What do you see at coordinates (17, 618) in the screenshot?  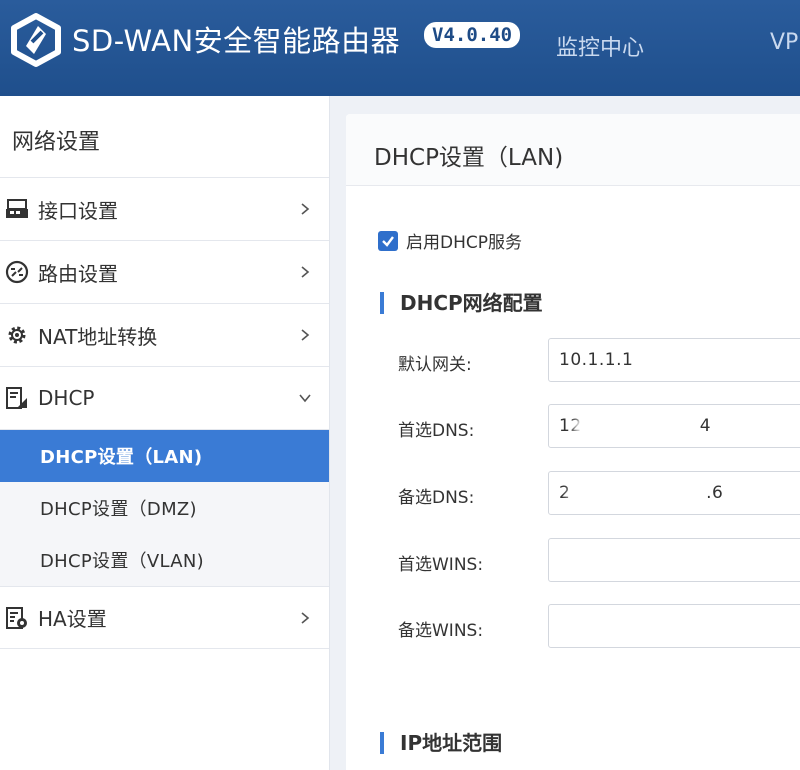 I see `ha-icon` at bounding box center [17, 618].